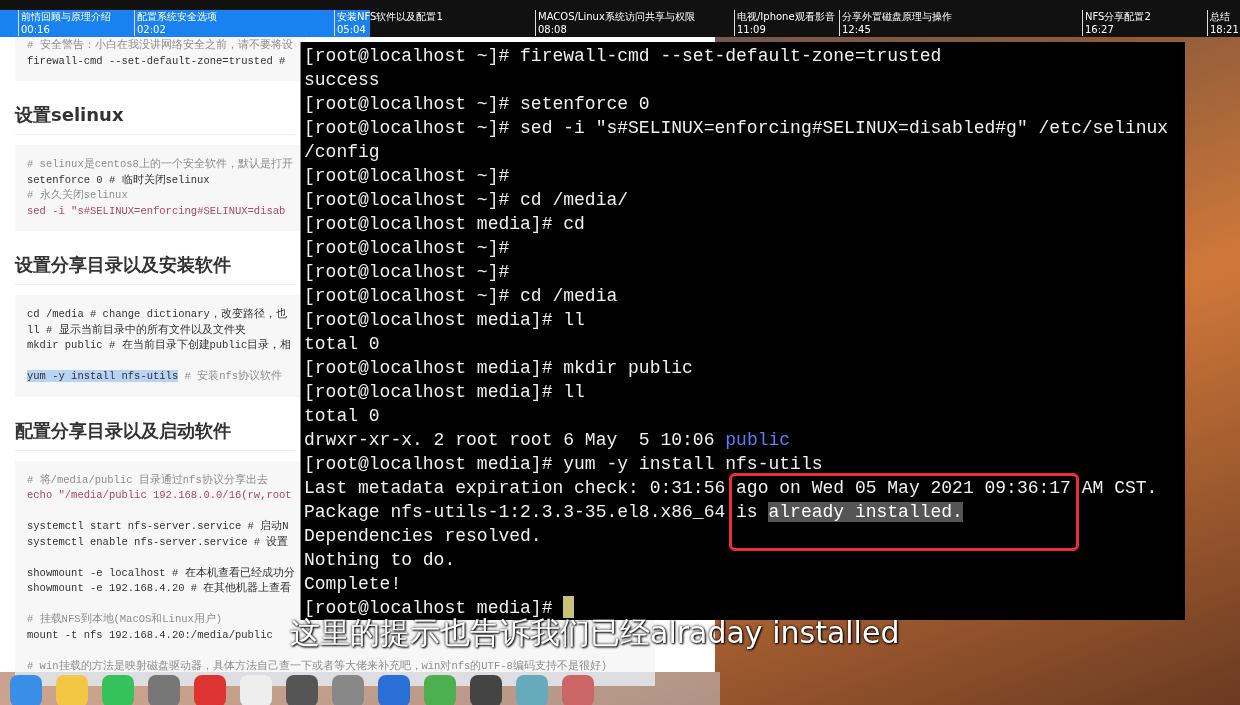  What do you see at coordinates (623, 56) in the screenshot?
I see `terminal-line: [root@localhost ~]# firewall-cmd --set-default-zone=trusted` at bounding box center [623, 56].